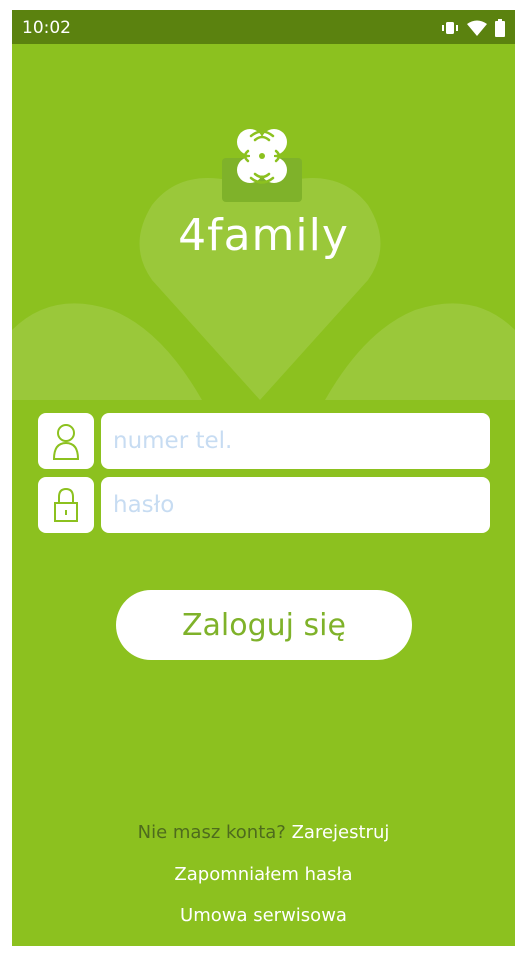  I want to click on password-field-row, so click(264, 505).